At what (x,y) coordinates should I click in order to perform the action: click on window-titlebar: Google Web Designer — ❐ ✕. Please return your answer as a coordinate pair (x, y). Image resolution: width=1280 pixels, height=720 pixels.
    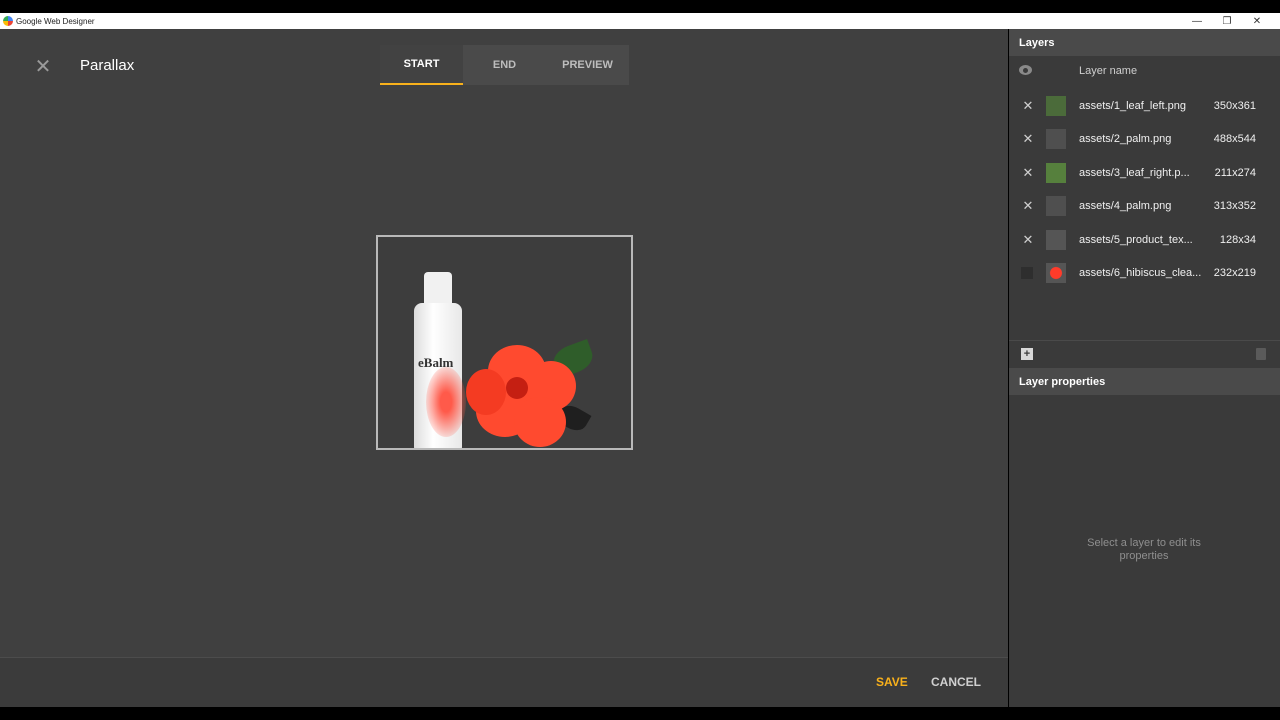
    Looking at the image, I should click on (640, 21).